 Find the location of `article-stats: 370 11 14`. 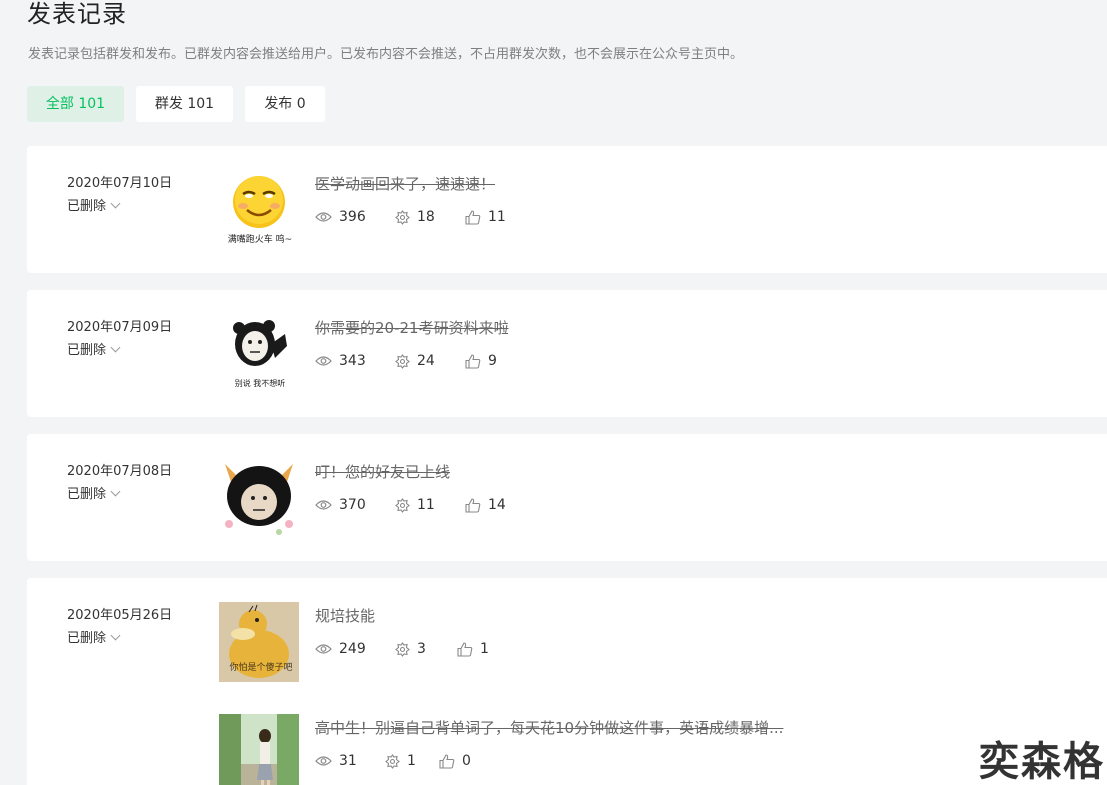

article-stats: 370 11 14 is located at coordinates (420, 505).